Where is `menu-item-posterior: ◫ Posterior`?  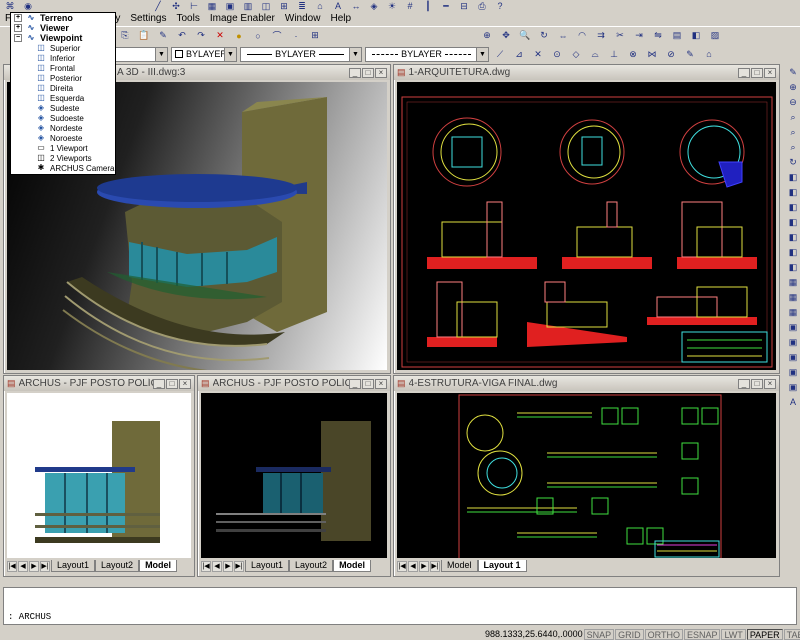
menu-item-posterior: ◫ Posterior is located at coordinates (63, 78).